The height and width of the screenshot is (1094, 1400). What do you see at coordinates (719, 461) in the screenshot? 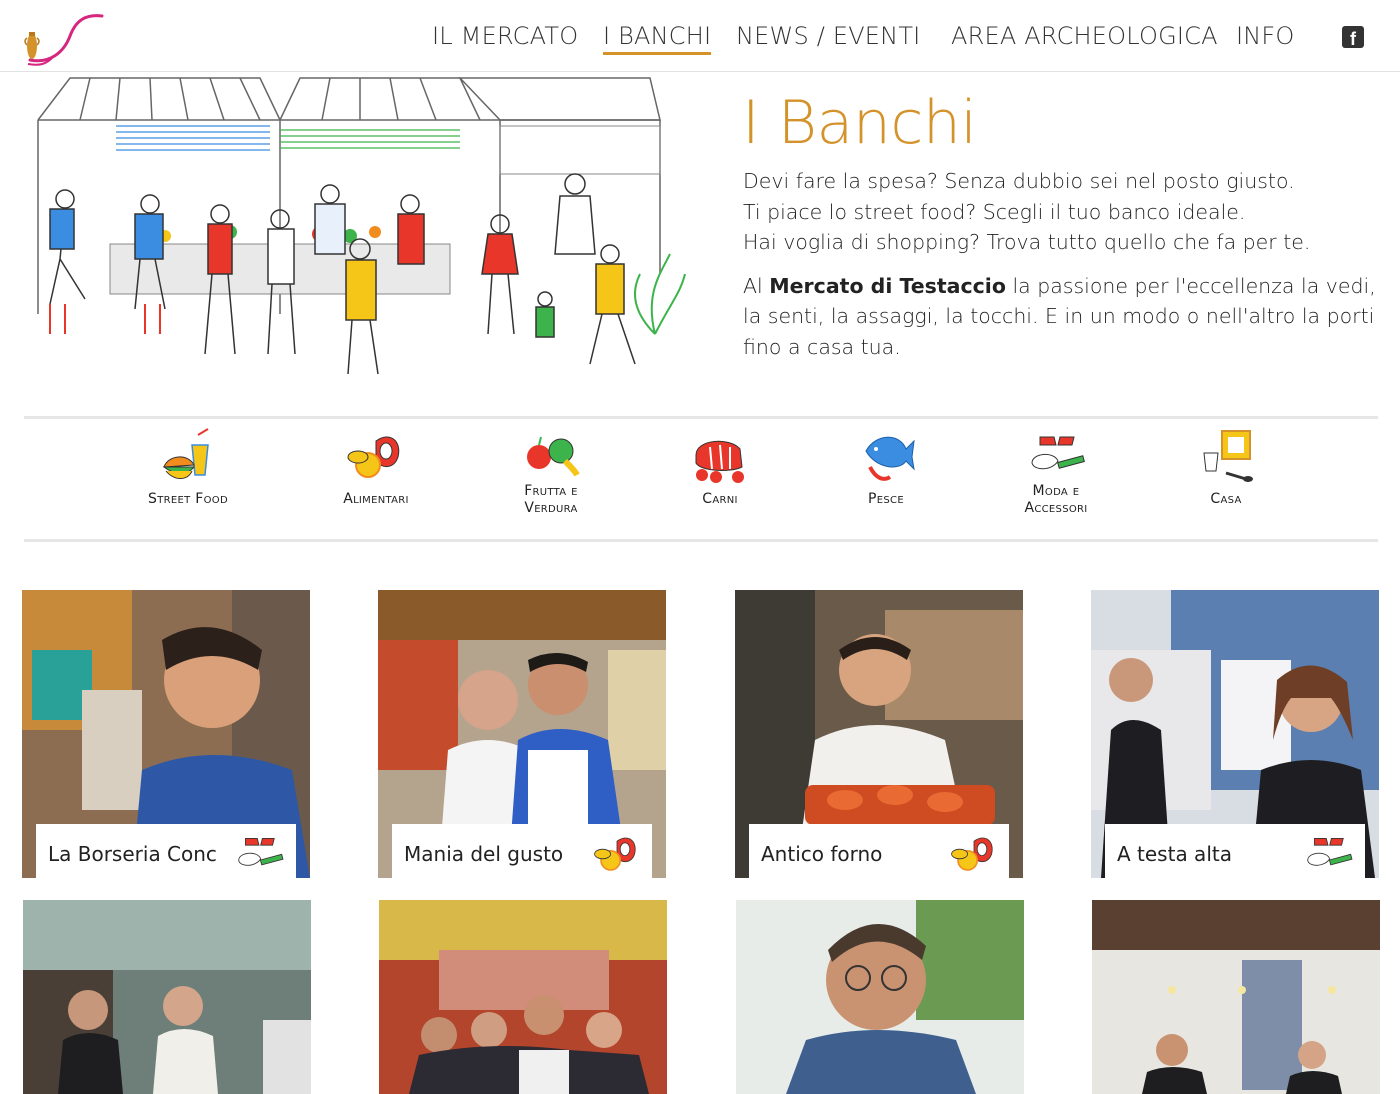
I see `carni-icon` at bounding box center [719, 461].